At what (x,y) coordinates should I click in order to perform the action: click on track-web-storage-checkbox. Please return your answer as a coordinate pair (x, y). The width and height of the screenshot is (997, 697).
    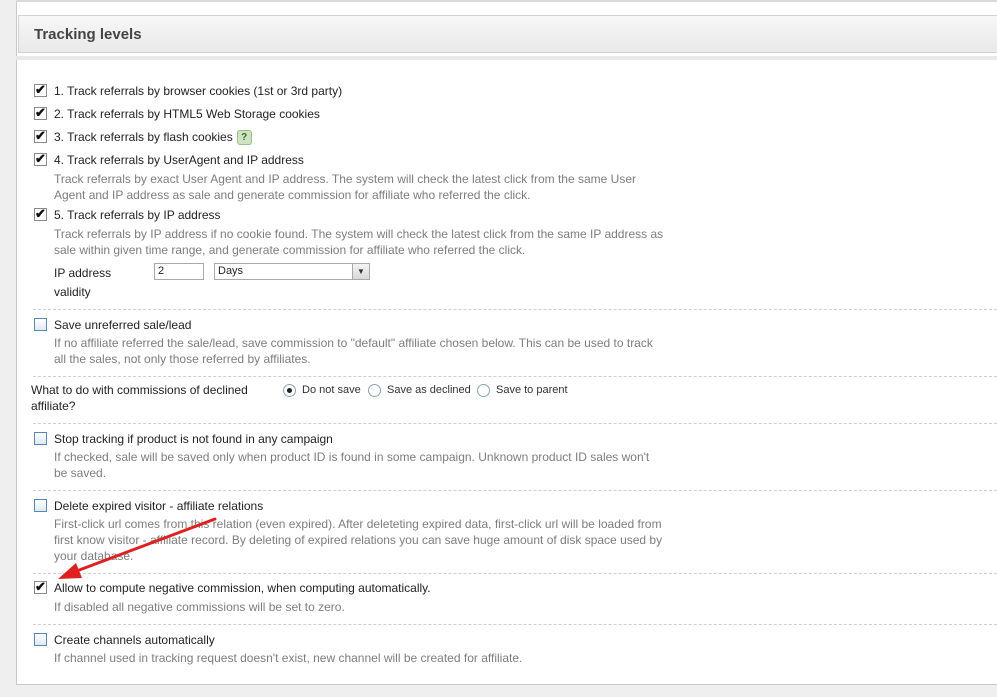
    Looking at the image, I should click on (40, 113).